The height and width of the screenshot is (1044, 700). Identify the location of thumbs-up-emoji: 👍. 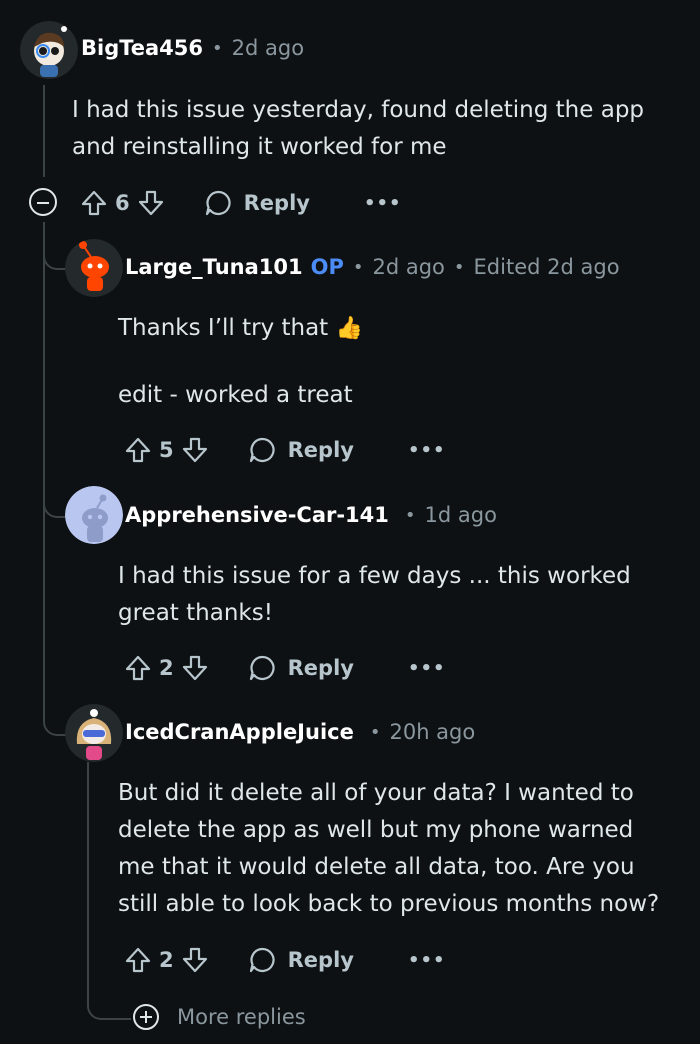
(349, 328).